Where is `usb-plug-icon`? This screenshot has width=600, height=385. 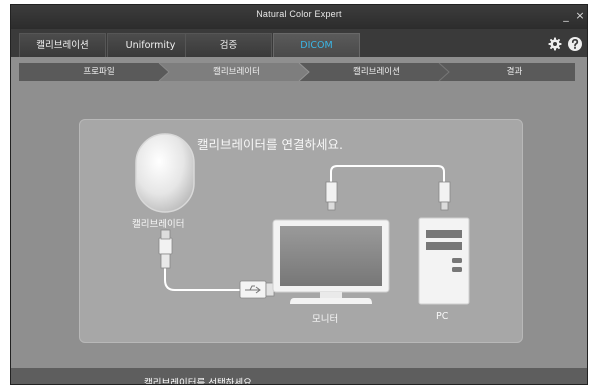
usb-plug-icon is located at coordinates (257, 289).